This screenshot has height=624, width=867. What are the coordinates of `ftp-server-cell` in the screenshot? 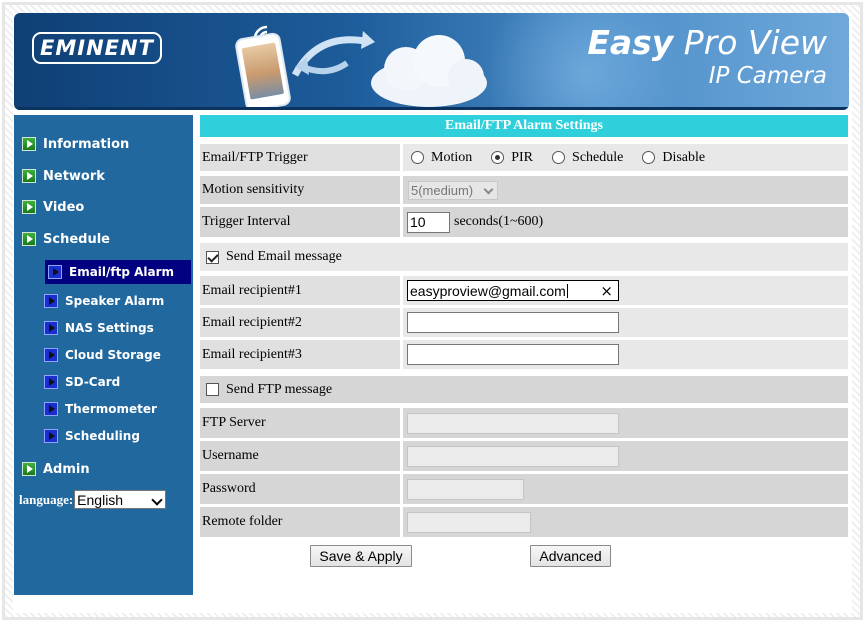 It's located at (625, 423).